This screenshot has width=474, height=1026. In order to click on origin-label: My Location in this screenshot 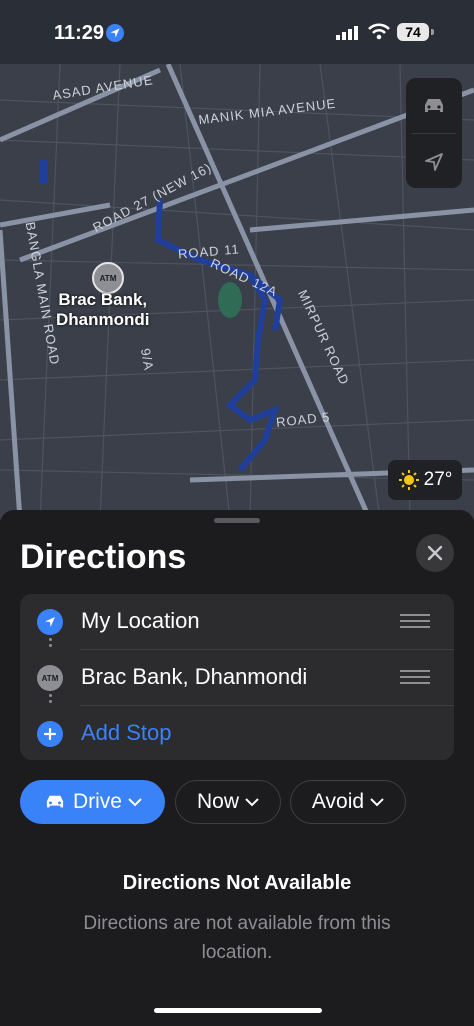, I will do `click(140, 620)`.